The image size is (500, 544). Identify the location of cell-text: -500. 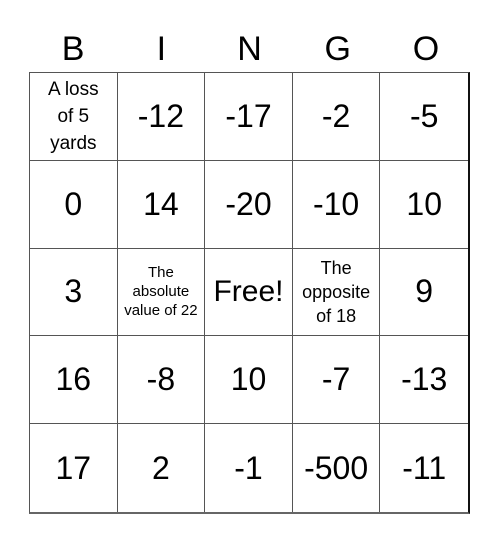
(336, 467).